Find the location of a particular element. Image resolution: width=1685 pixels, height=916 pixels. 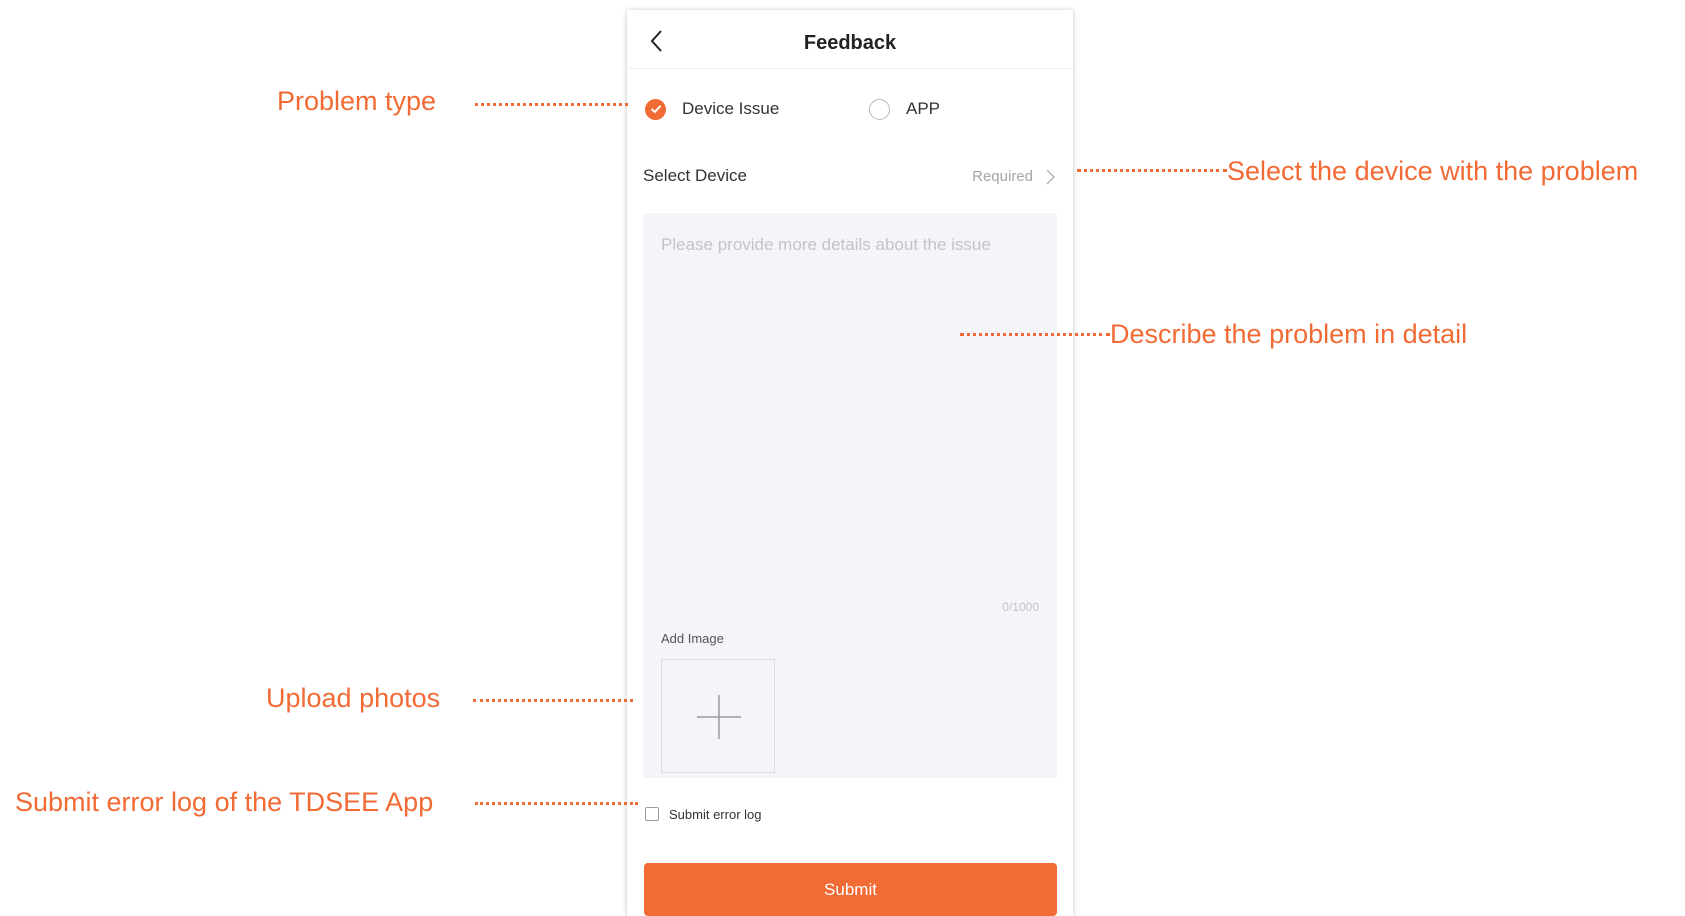

annotation-select-device: Select the device with the problem is located at coordinates (1433, 171).